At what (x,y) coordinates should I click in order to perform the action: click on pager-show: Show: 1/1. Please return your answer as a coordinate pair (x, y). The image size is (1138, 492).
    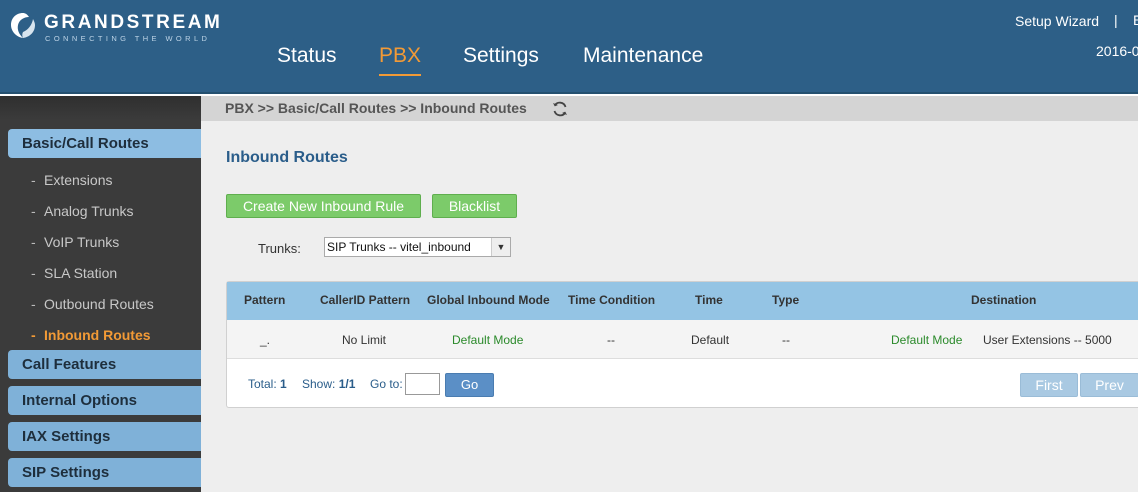
    Looking at the image, I should click on (328, 384).